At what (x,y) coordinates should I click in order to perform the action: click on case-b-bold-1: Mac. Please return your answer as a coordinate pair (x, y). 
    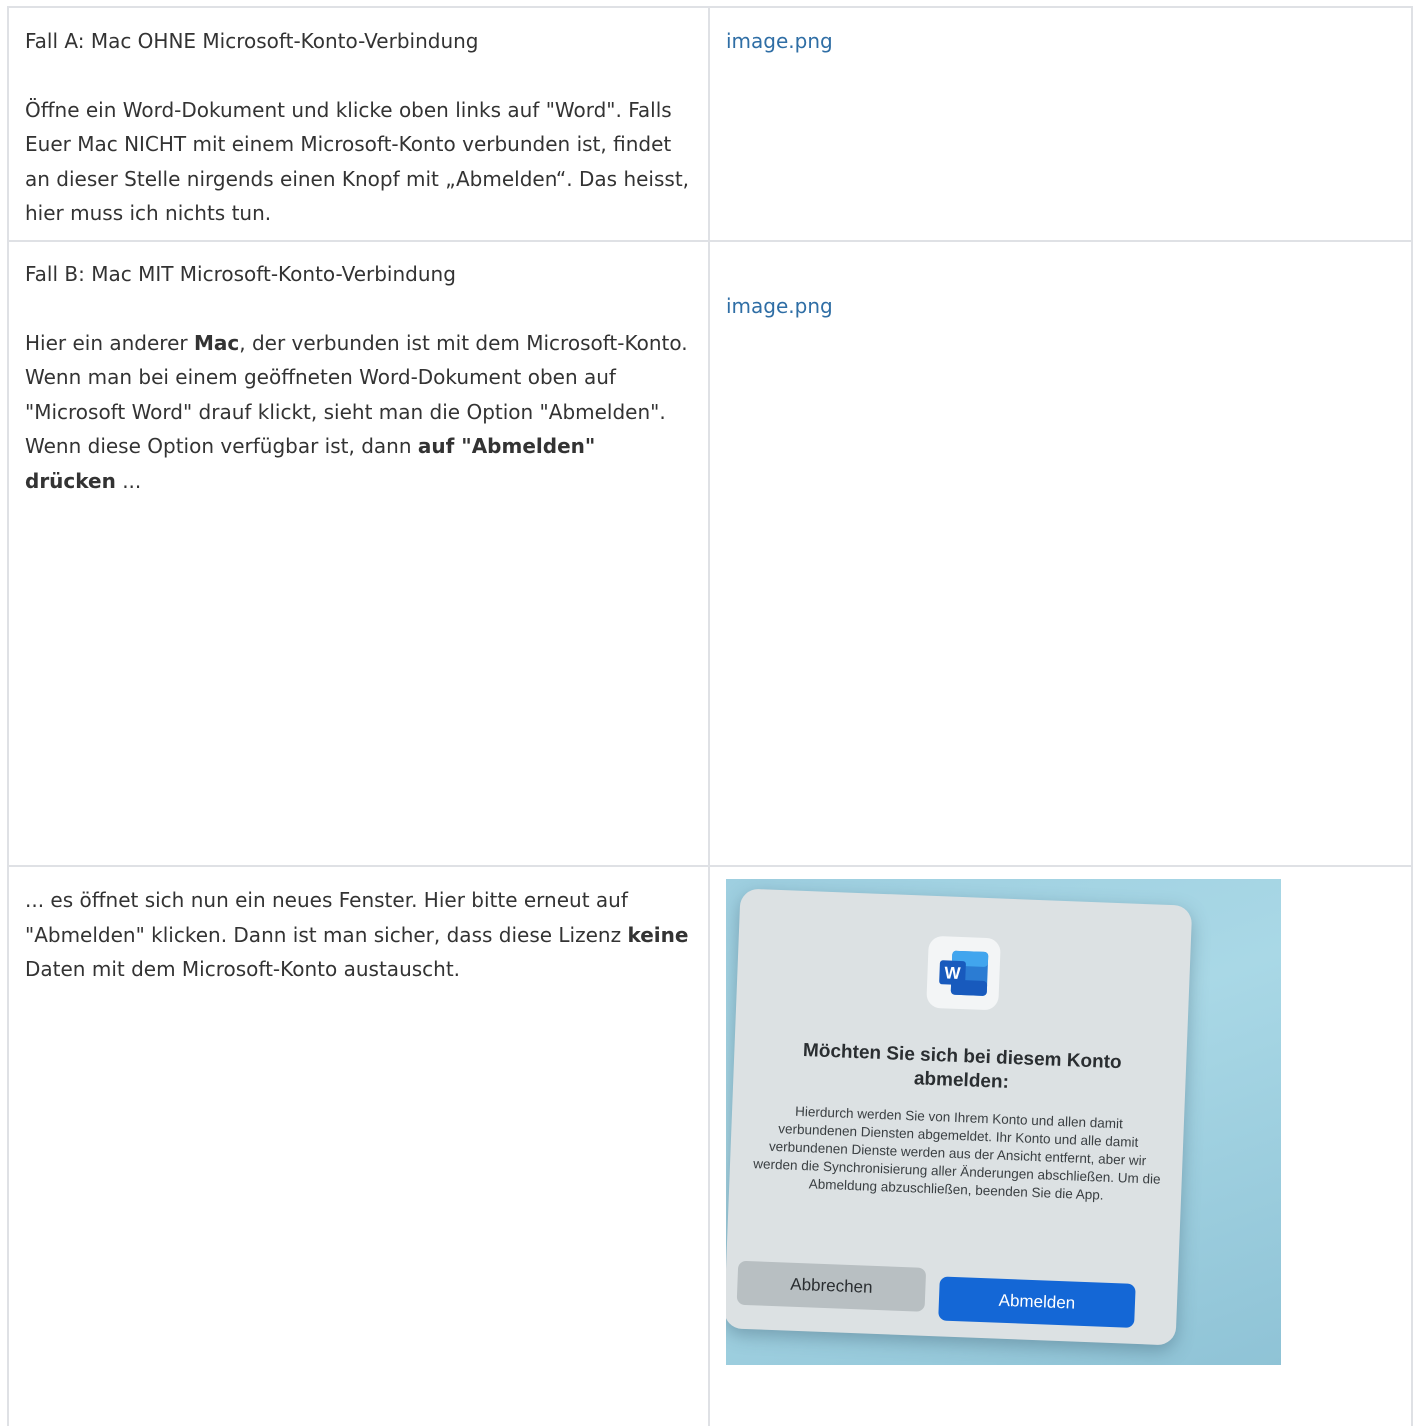
    Looking at the image, I should click on (216, 342).